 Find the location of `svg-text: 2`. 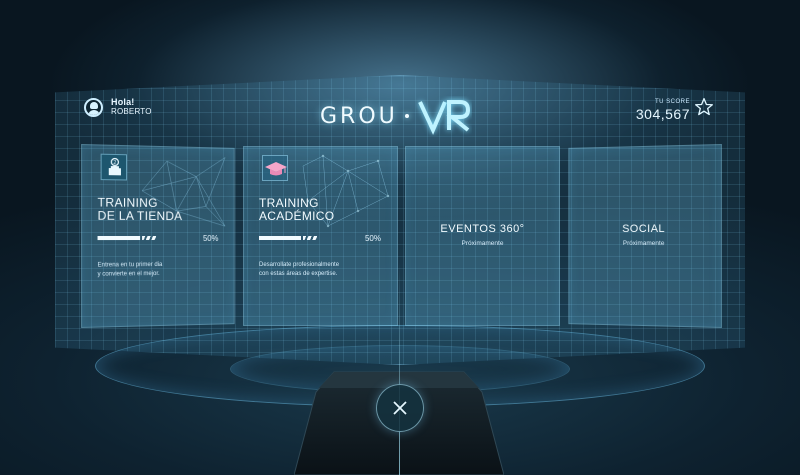

svg-text: 2 is located at coordinates (114, 163).